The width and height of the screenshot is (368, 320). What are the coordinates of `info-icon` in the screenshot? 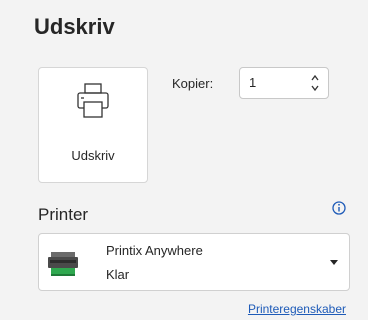 It's located at (339, 208).